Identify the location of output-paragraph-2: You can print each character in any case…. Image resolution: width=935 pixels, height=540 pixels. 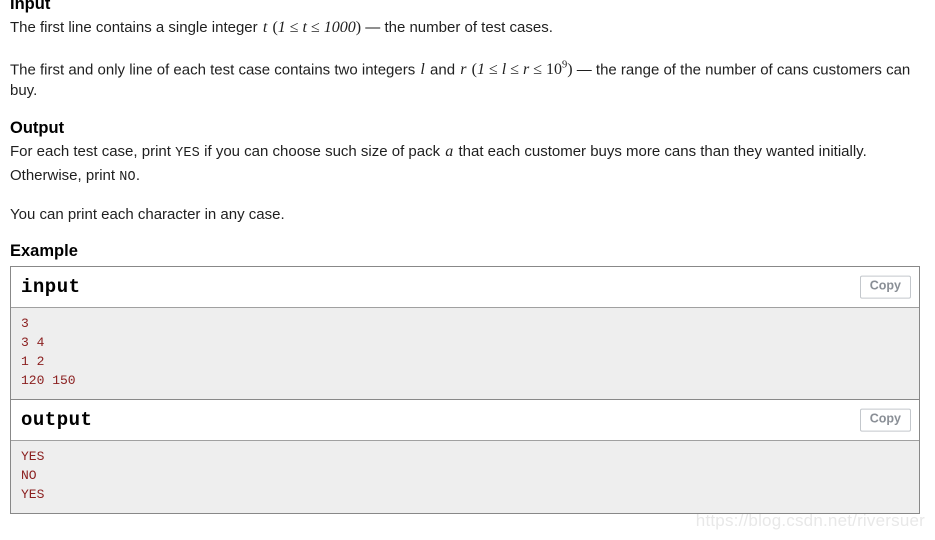
(147, 215).